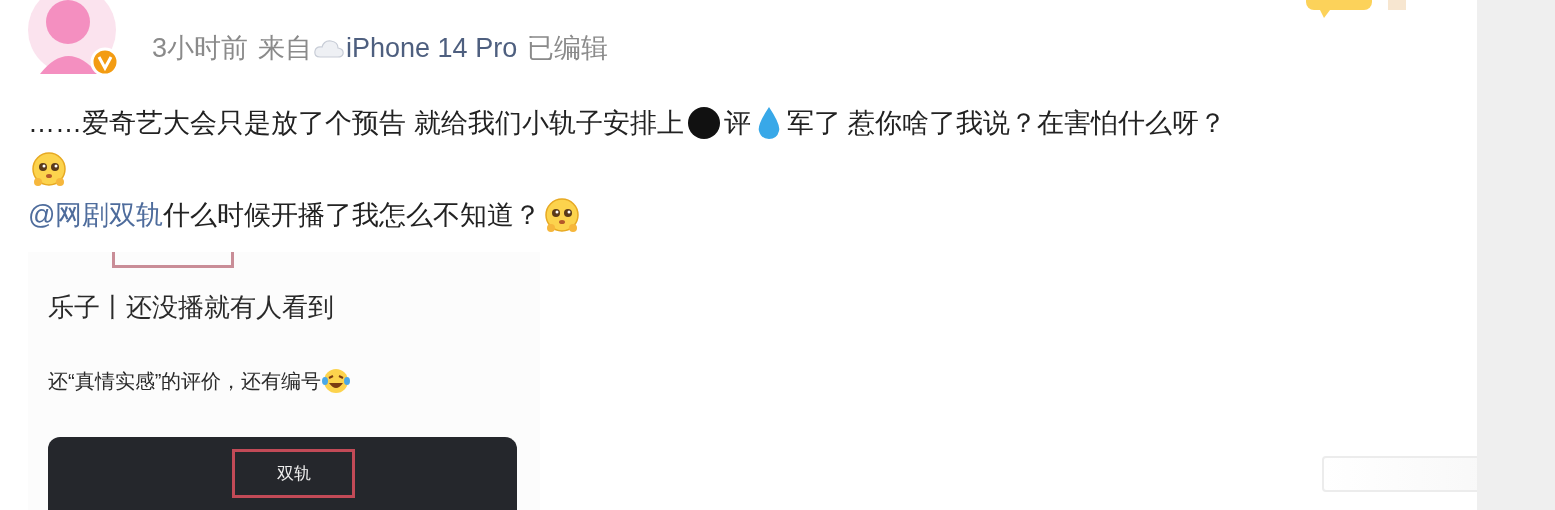  Describe the element at coordinates (96, 215) in the screenshot. I see `mention-link: @网剧双轨` at that location.